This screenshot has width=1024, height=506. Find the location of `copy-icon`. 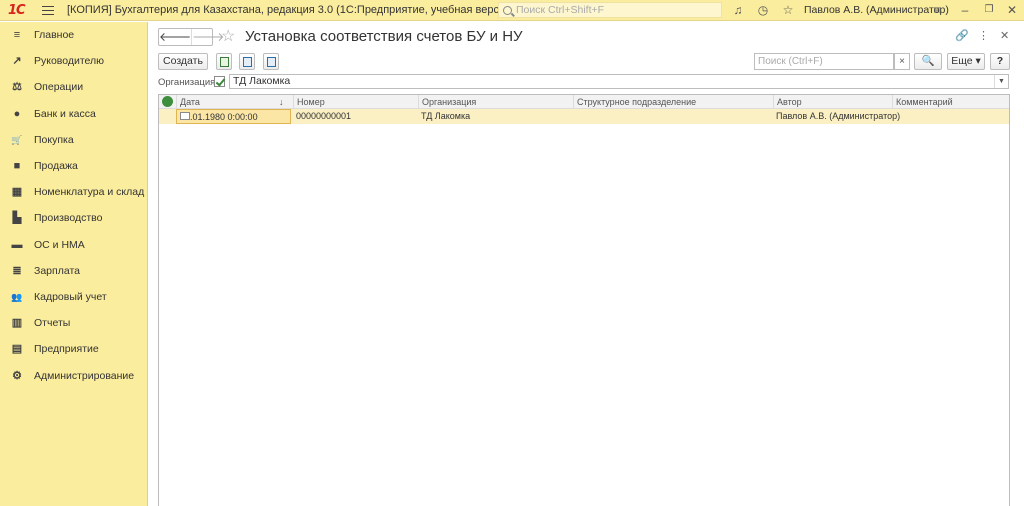

copy-icon is located at coordinates (224, 61).